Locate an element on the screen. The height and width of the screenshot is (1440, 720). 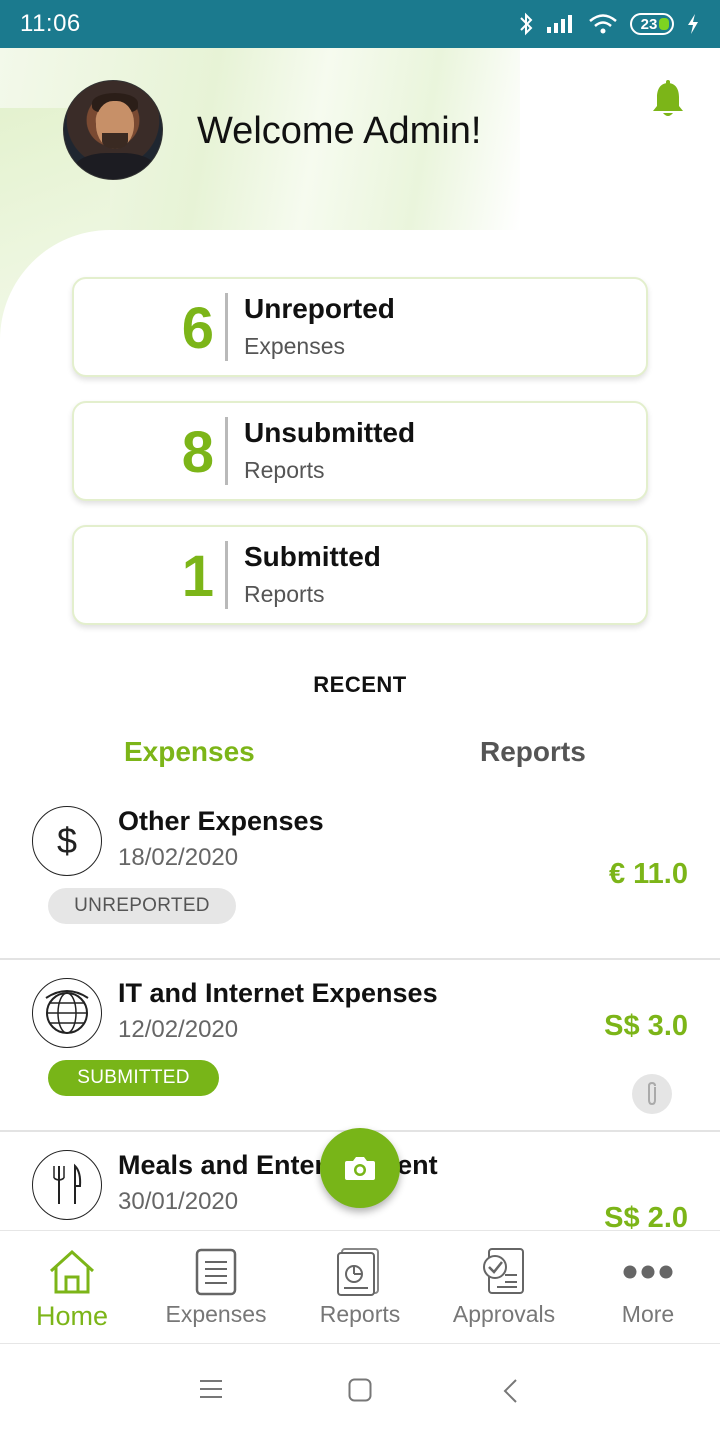
bluetooth-icon is located at coordinates (526, 24).